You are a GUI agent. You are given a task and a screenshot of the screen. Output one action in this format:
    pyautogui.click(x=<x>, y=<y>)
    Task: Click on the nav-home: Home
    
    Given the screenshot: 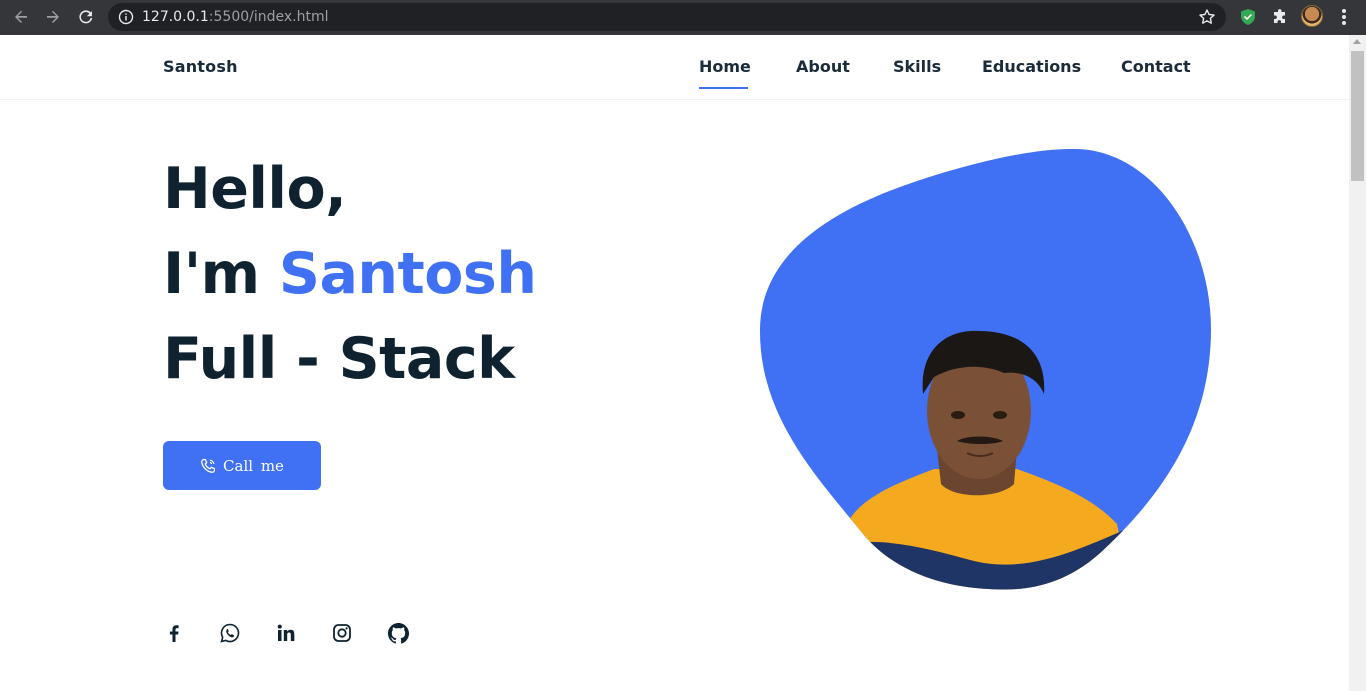 What is the action you would take?
    pyautogui.click(x=725, y=66)
    